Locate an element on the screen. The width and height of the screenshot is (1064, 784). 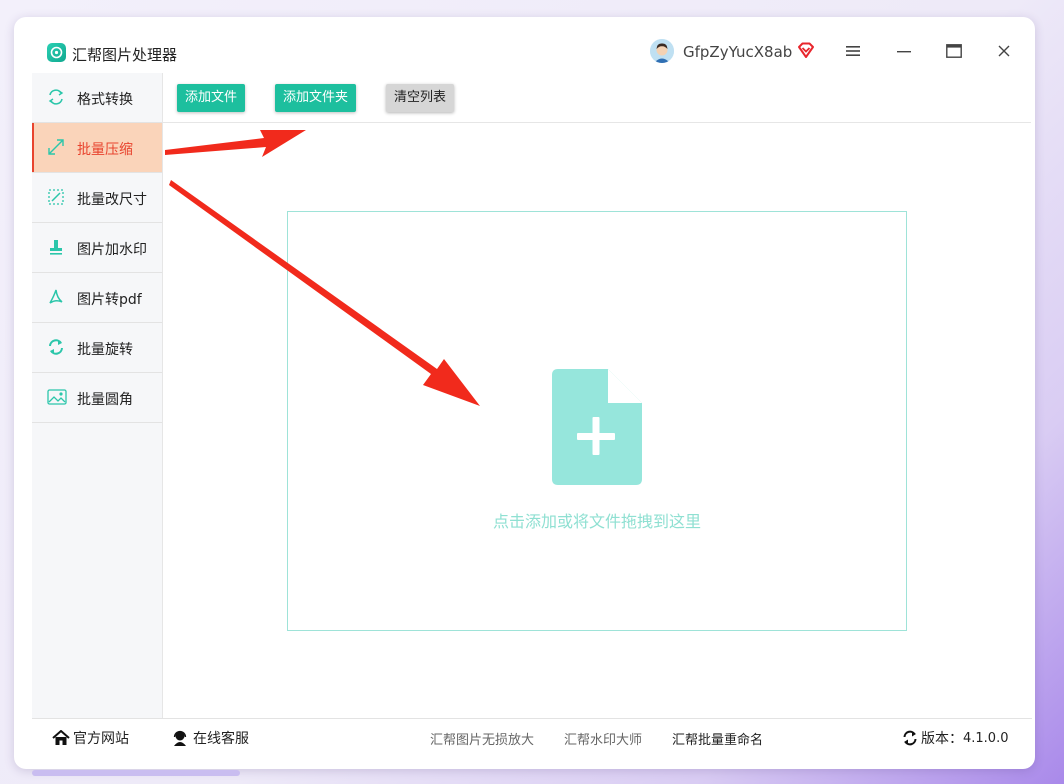
sidebar-item-round-corner: 批量圆角 is located at coordinates (97, 398).